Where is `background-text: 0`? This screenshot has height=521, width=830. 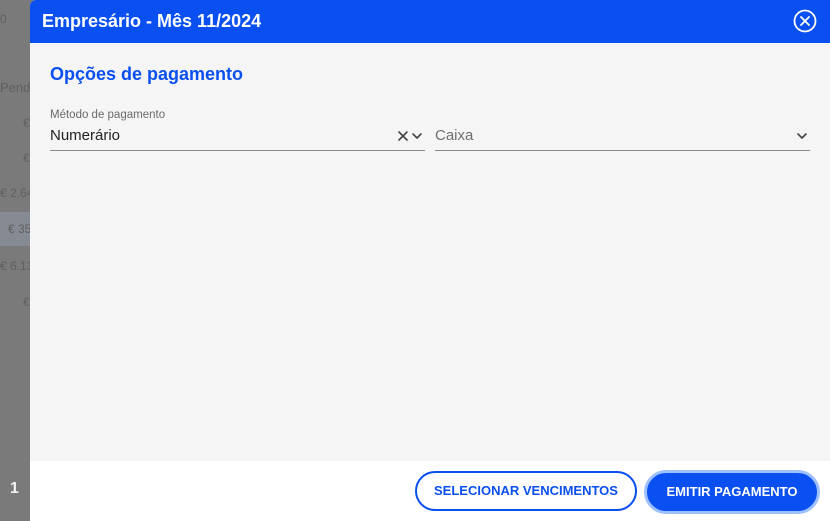
background-text: 0 is located at coordinates (3, 19).